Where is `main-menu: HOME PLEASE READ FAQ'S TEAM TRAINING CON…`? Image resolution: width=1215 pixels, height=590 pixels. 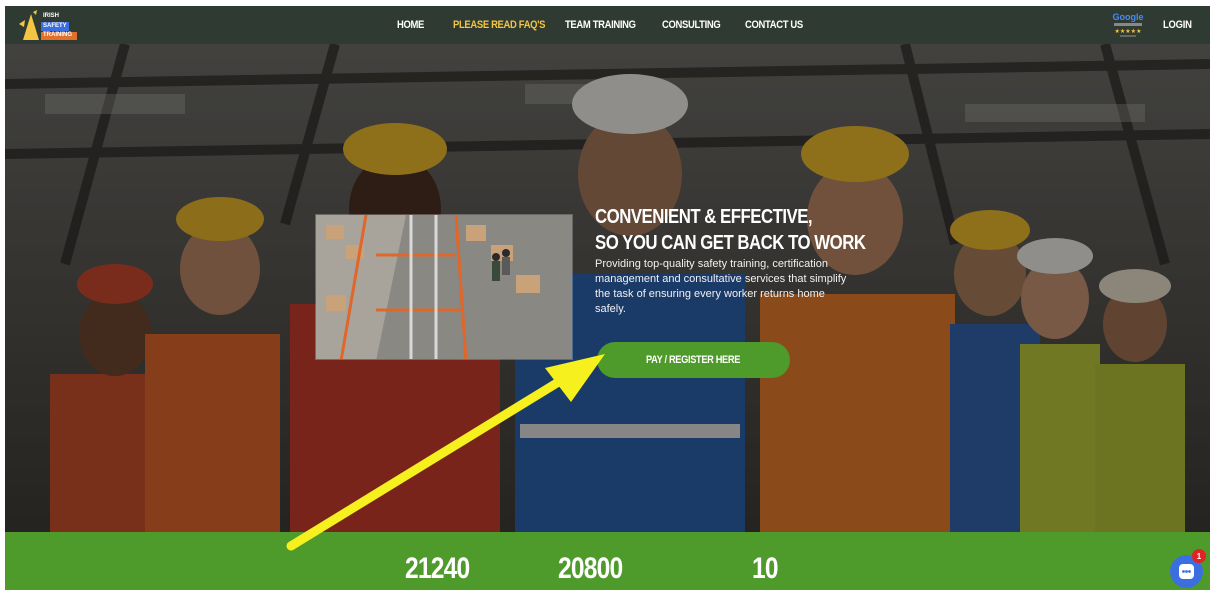
main-menu: HOME PLEASE READ FAQ'S TEAM TRAINING CON… is located at coordinates (607, 25).